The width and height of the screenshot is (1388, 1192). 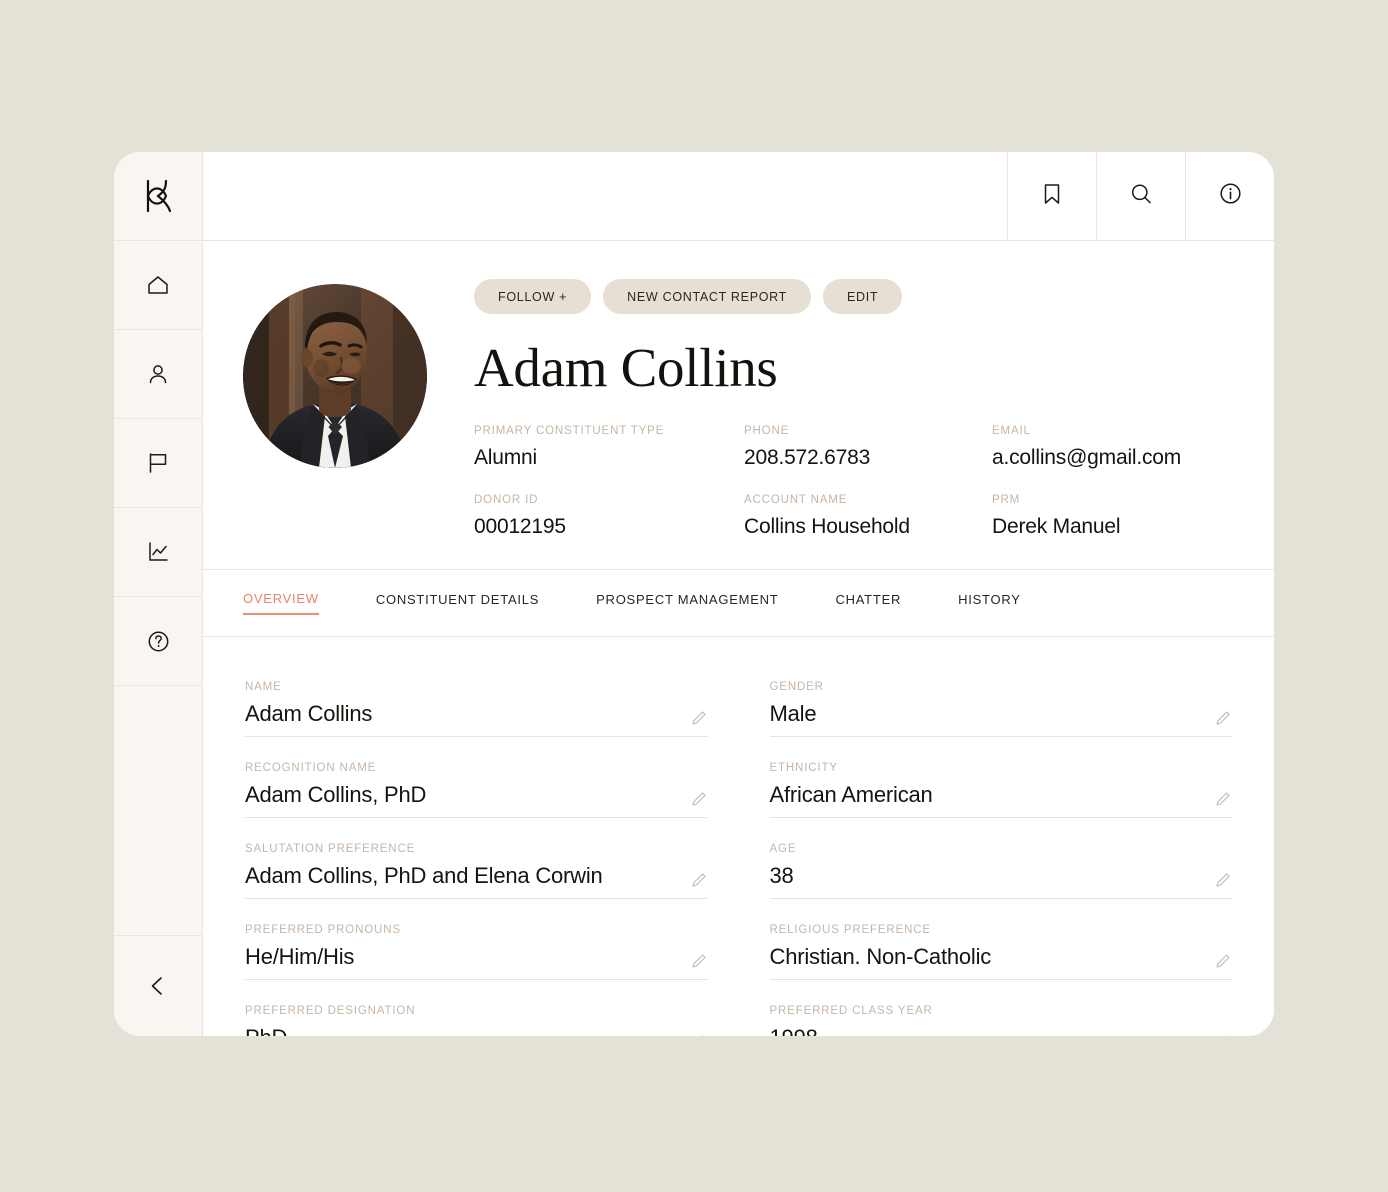 I want to click on meta-item-email: EMAIL a.collins@gmail.com, so click(x=1109, y=447).